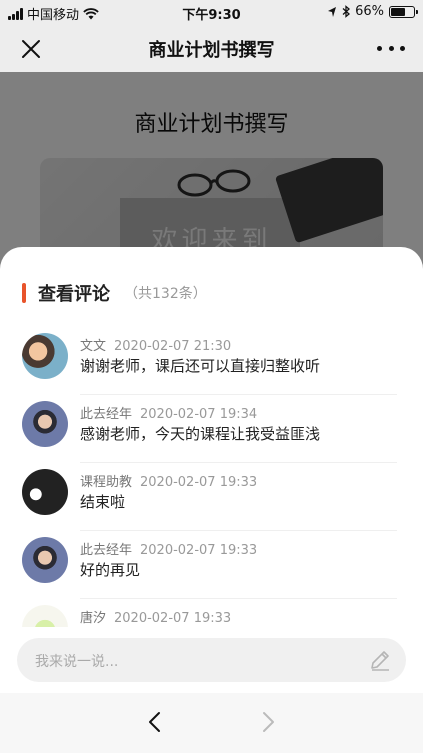 This screenshot has height=753, width=423. What do you see at coordinates (165, 294) in the screenshot?
I see `comments-count: （共132条）` at bounding box center [165, 294].